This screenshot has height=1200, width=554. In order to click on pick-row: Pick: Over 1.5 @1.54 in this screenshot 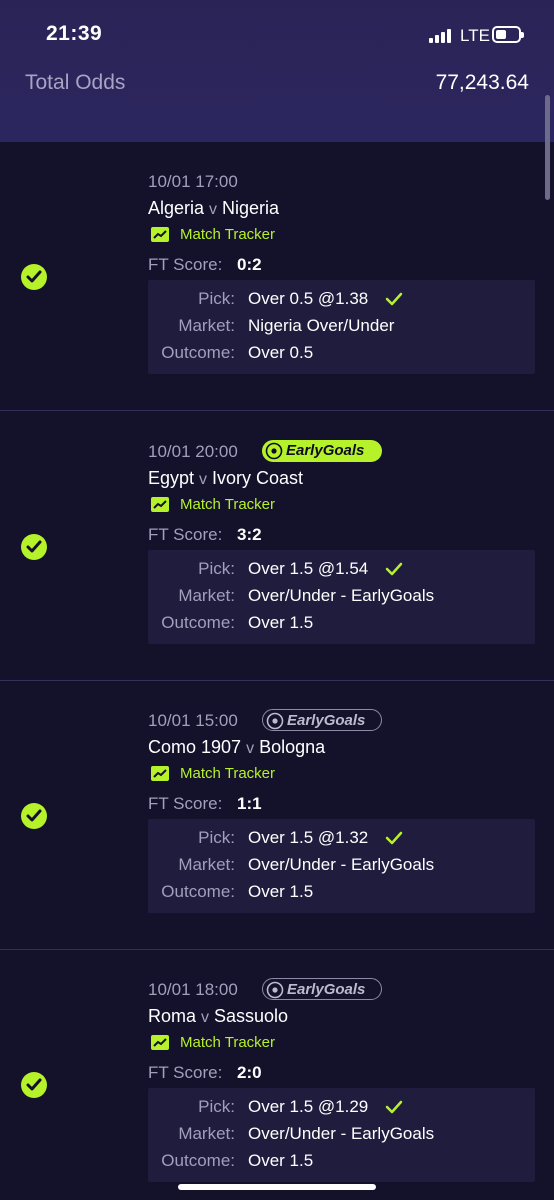, I will do `click(341, 572)`.